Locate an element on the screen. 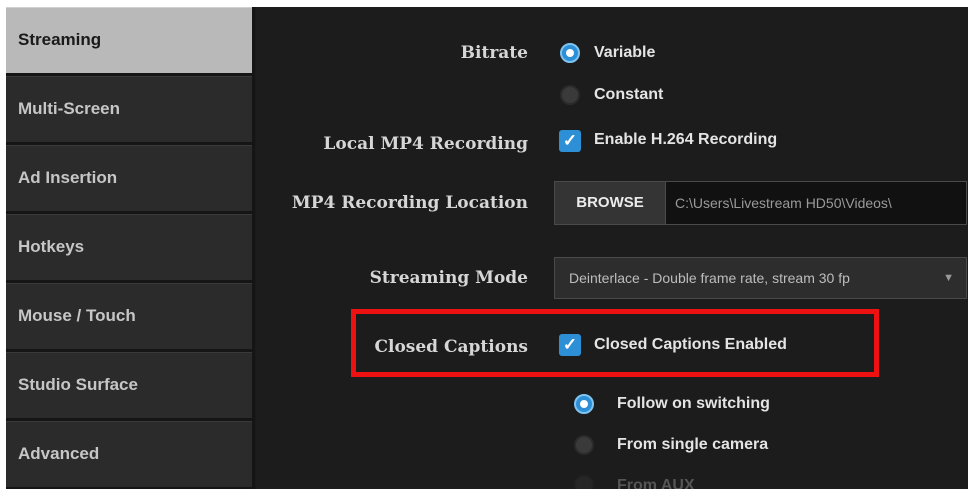 The width and height of the screenshot is (974, 489). sidebar-item-label: Streaming is located at coordinates (60, 39).